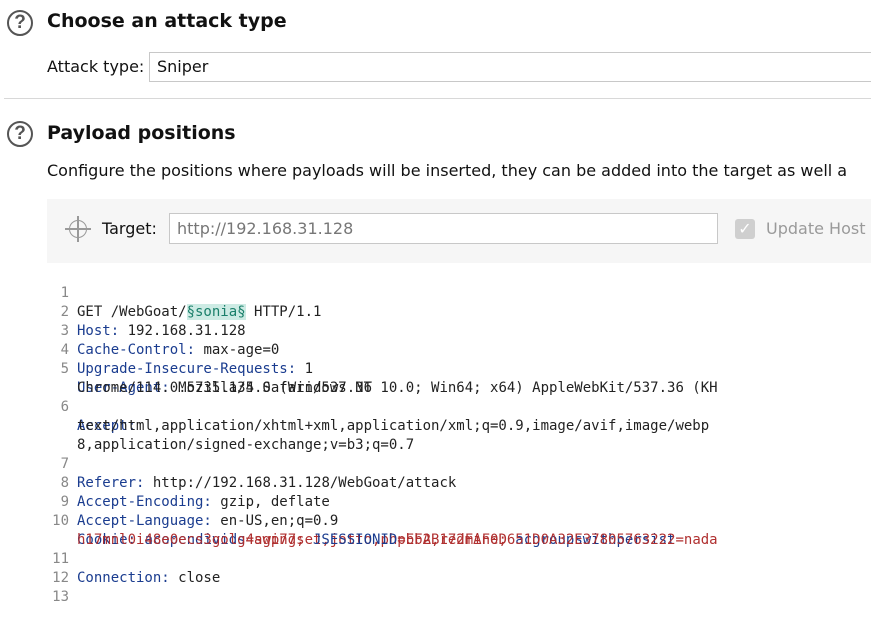 The image size is (871, 626). I want to click on request-line: 9 Accept-Language: en-US,en;q=0.9, so click(193, 501).